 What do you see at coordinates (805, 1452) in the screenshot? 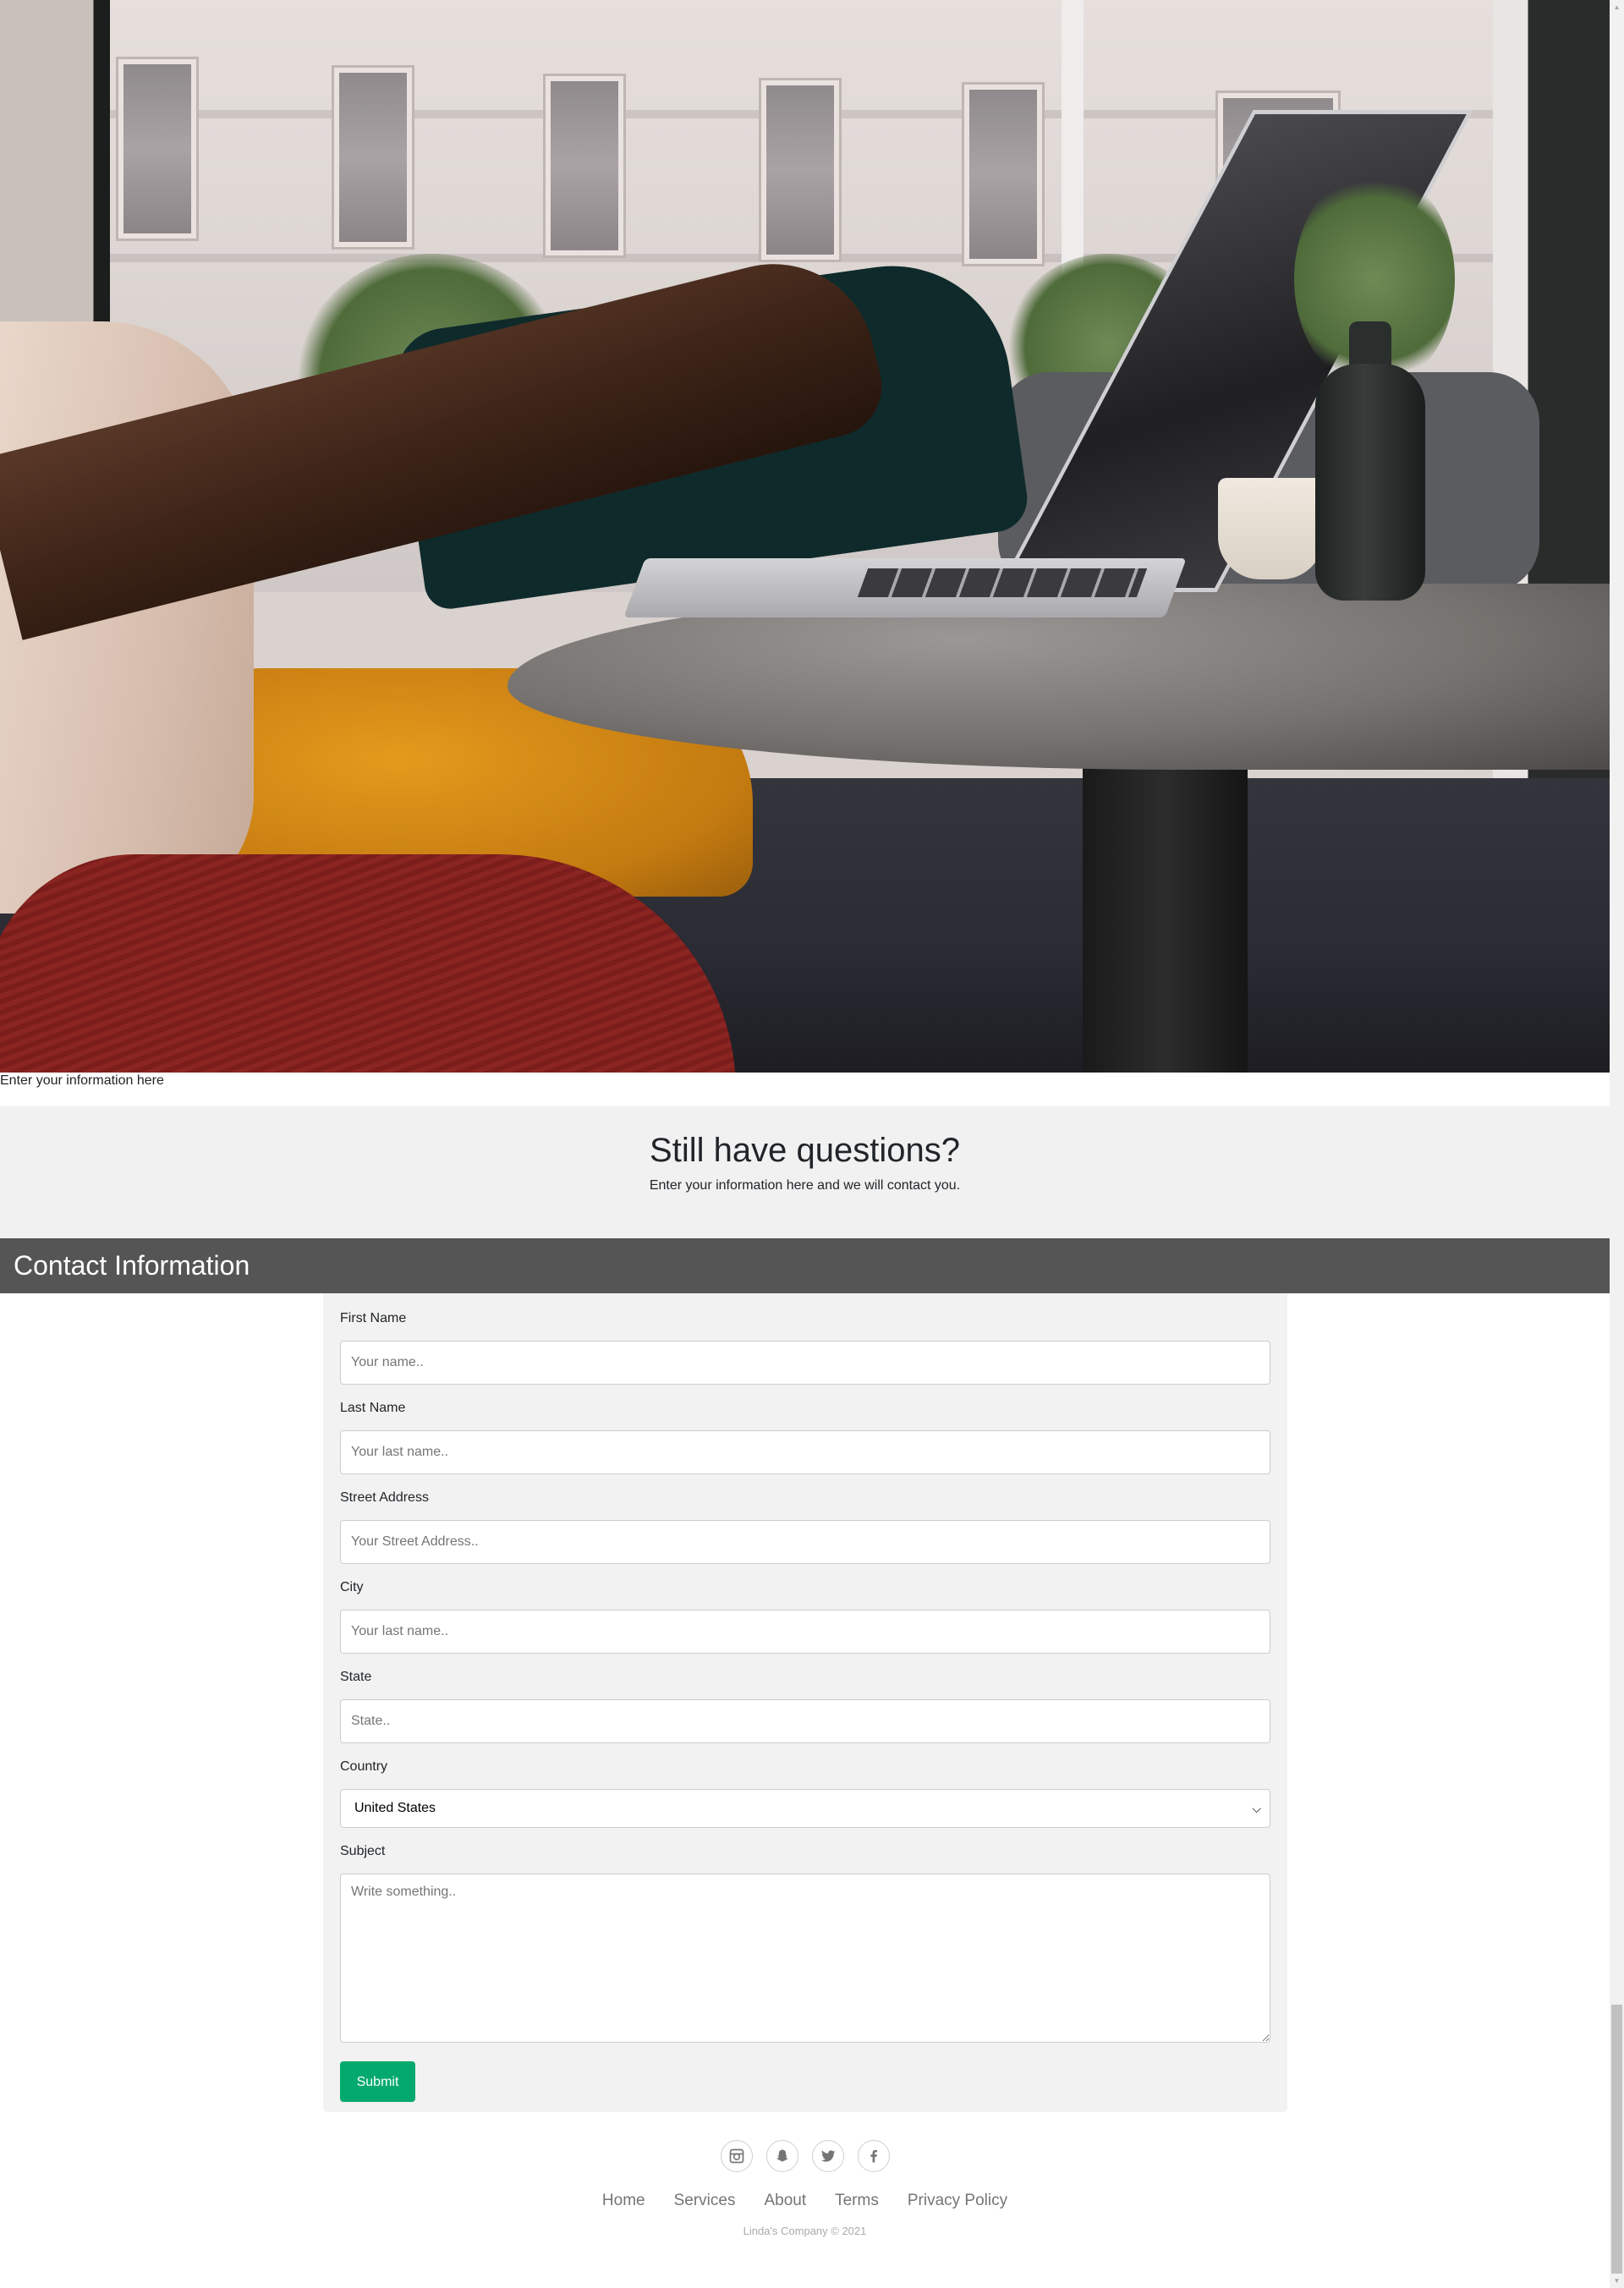
I see `last-name-input` at bounding box center [805, 1452].